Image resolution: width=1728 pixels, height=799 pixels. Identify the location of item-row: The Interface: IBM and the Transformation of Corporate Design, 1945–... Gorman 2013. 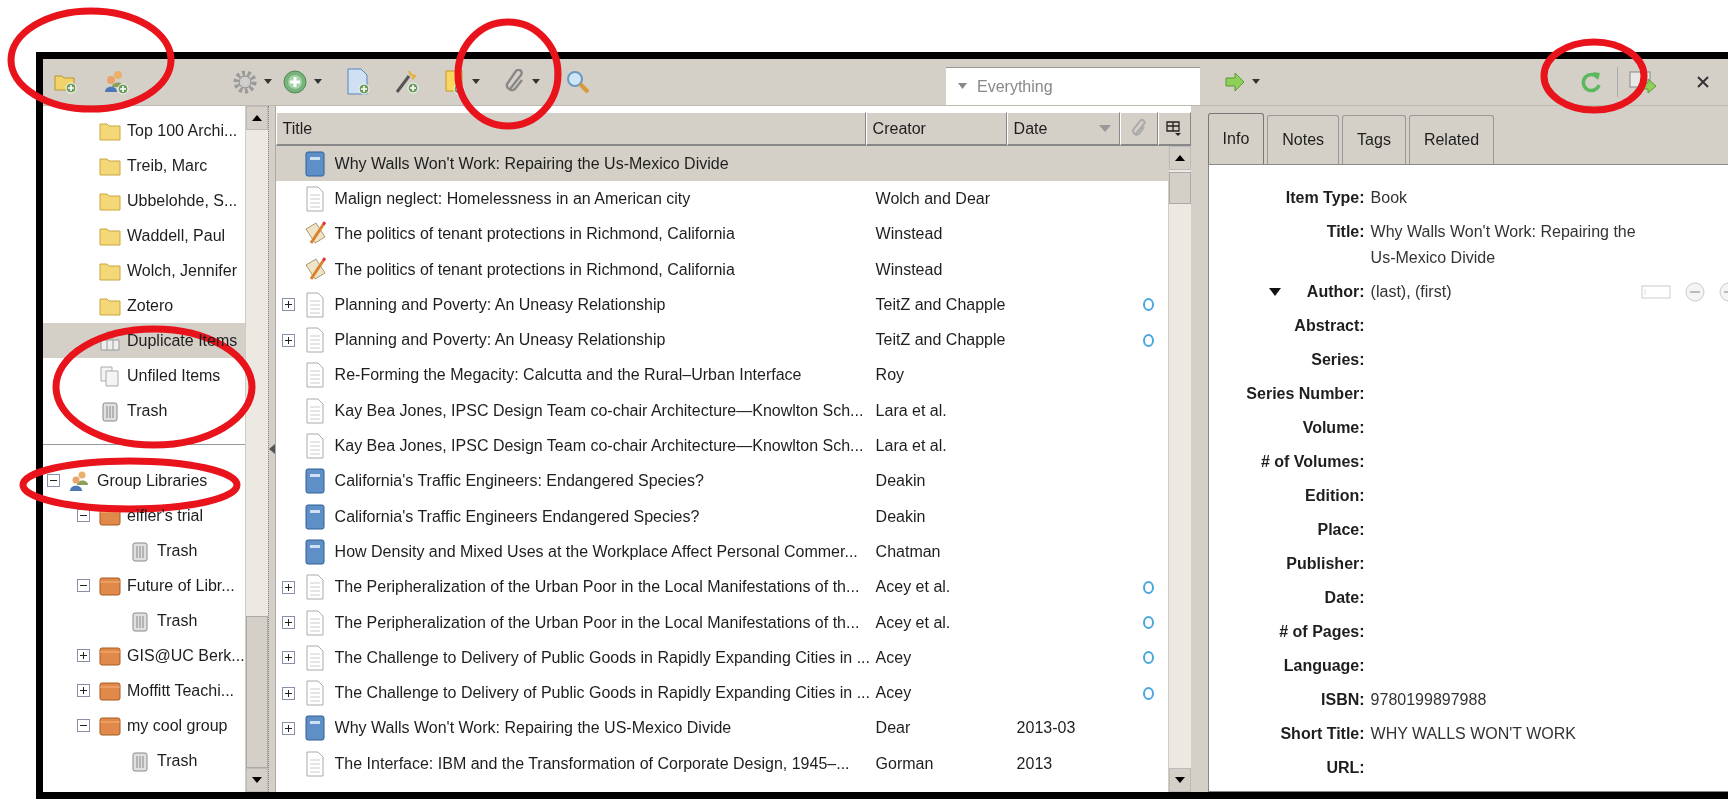
(721, 764).